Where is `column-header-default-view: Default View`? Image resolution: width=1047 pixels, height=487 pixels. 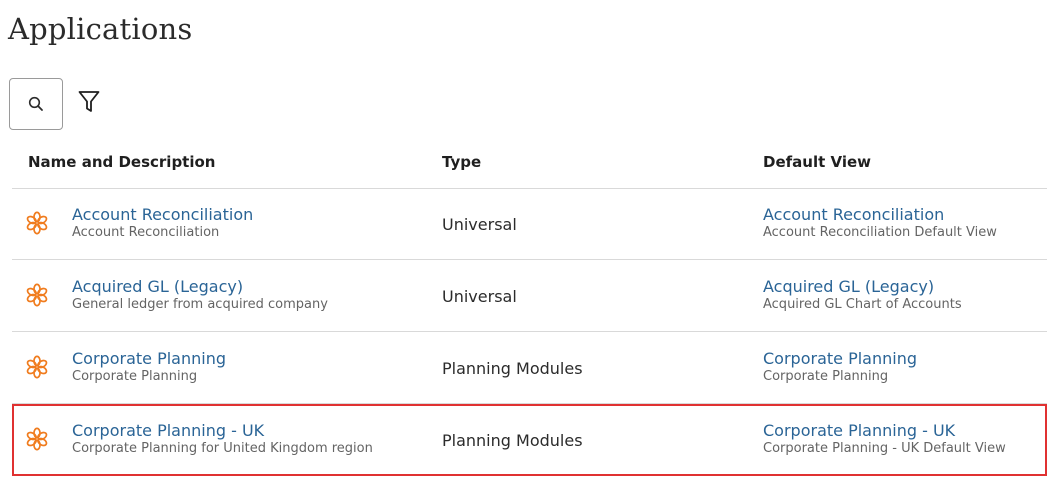 column-header-default-view: Default View is located at coordinates (817, 162).